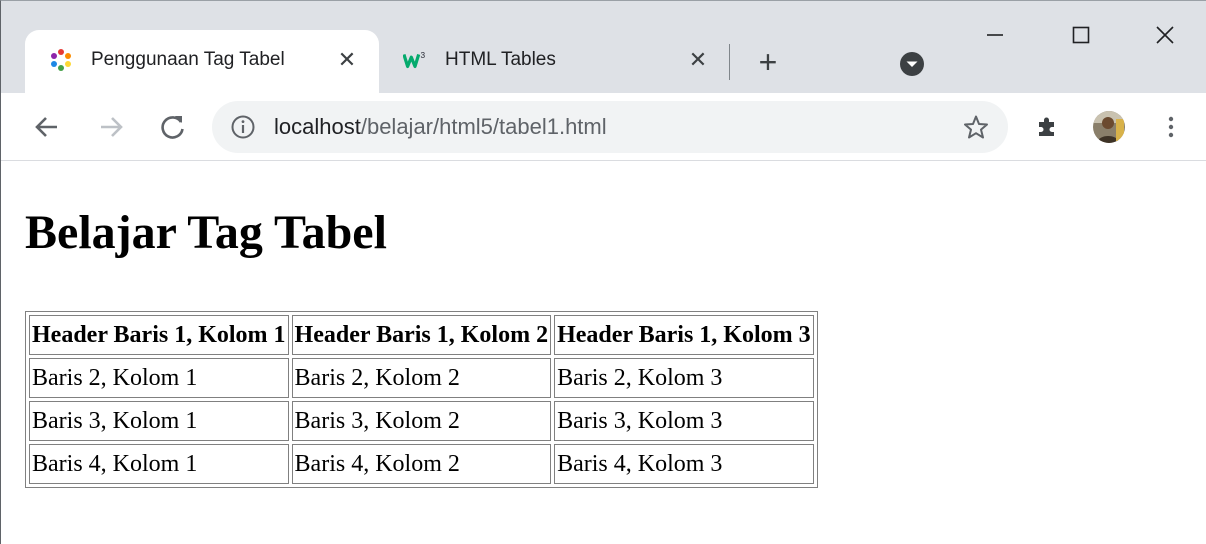  What do you see at coordinates (188, 59) in the screenshot?
I see `tab-title: Penggunaan Tag Tabel` at bounding box center [188, 59].